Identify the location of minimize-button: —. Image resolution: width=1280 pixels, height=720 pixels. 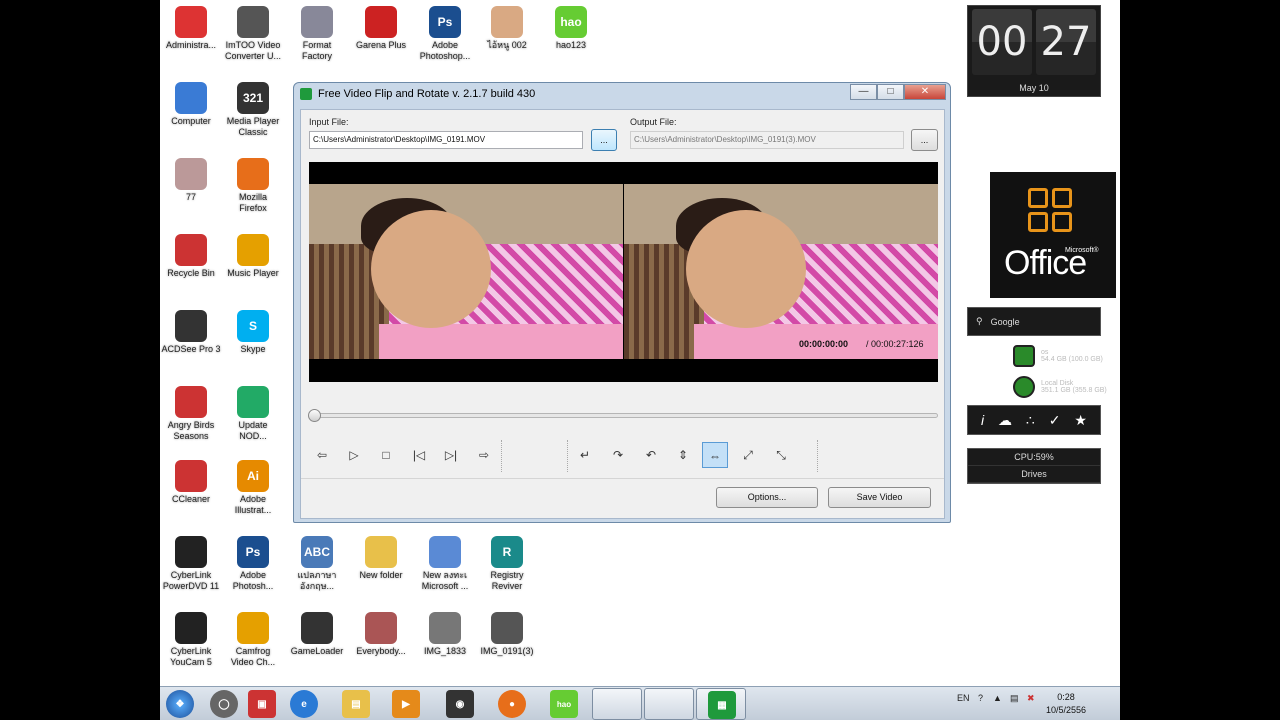
(863, 92).